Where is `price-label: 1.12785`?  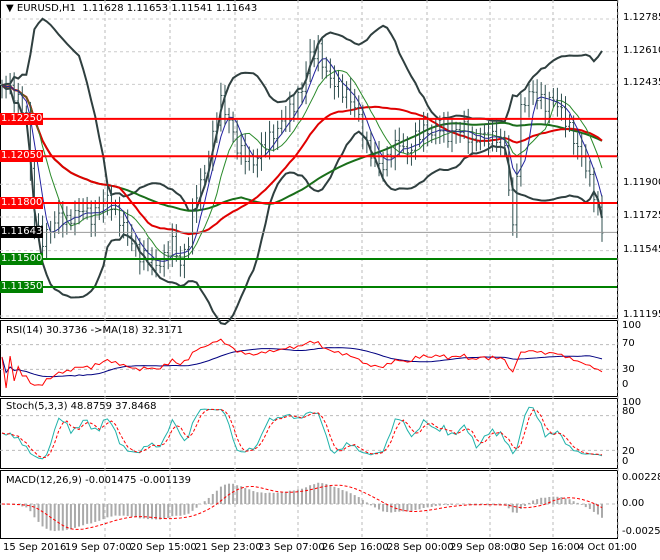 price-label: 1.12785 is located at coordinates (641, 17).